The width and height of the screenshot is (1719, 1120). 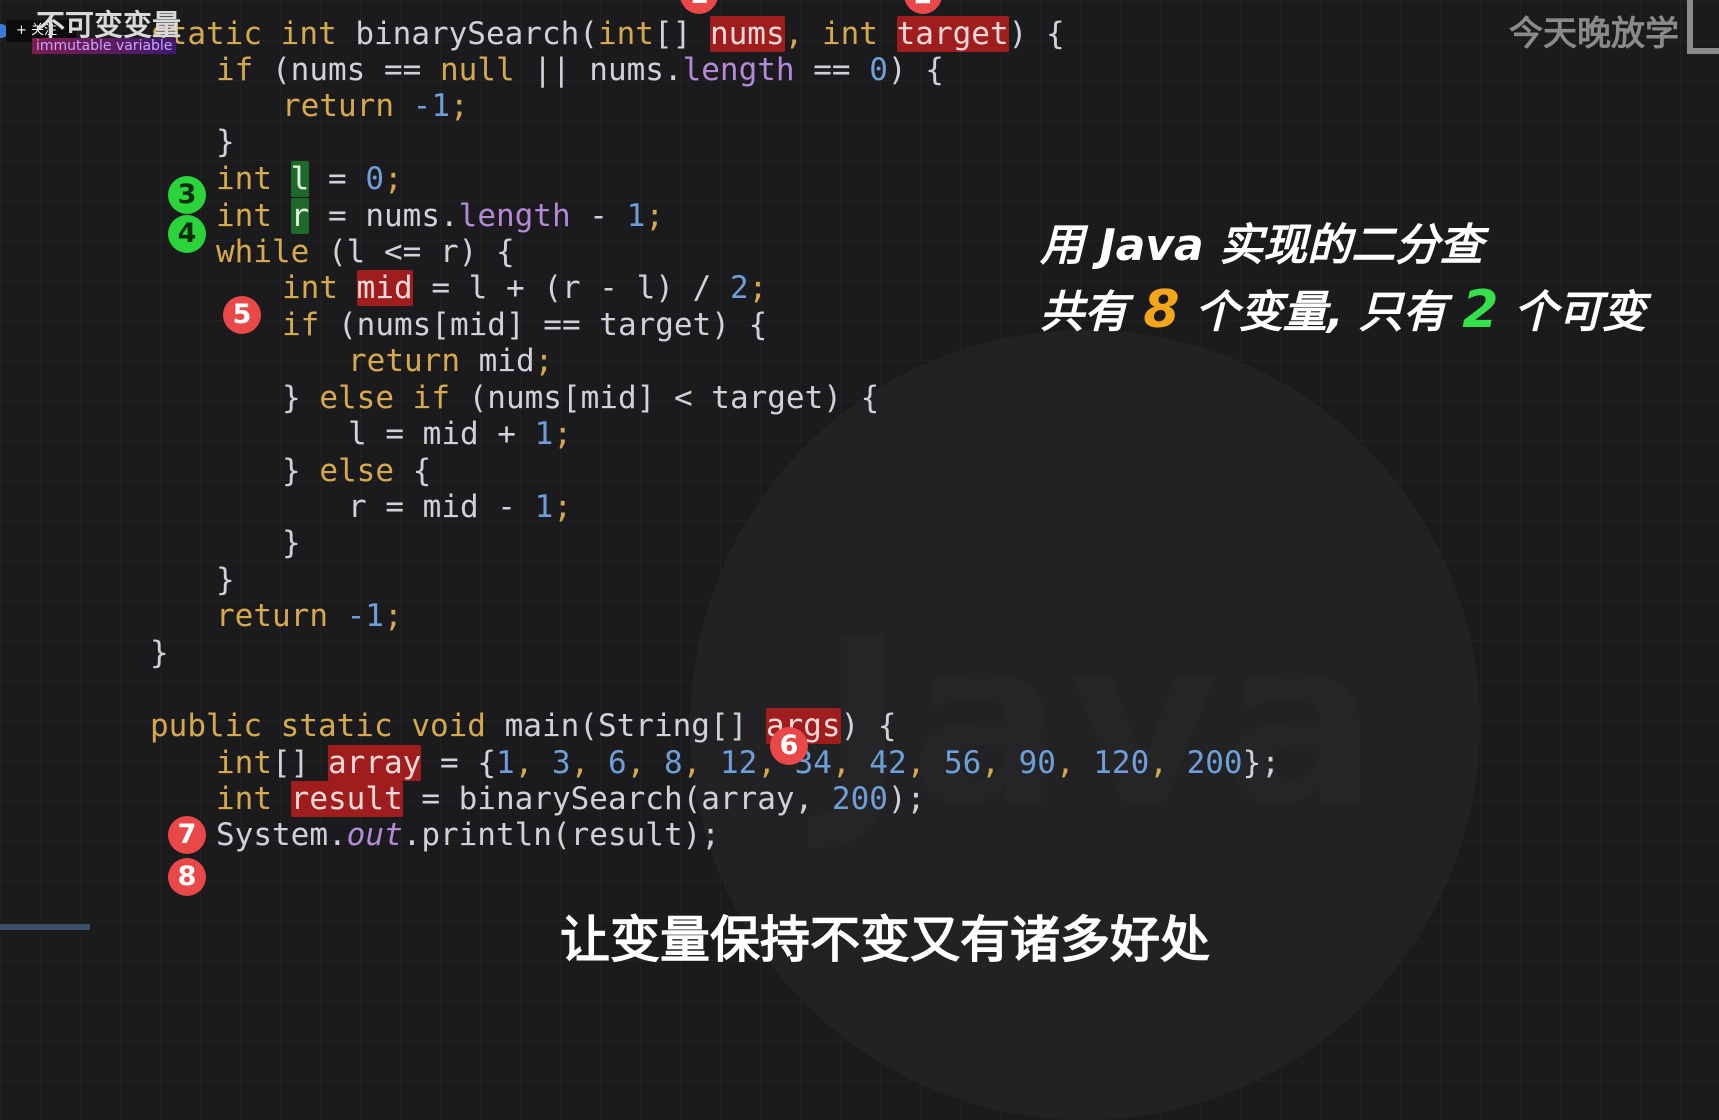 What do you see at coordinates (100, 27) in the screenshot?
I see `video-title-box: + 关注 不可变变量 immutable variable` at bounding box center [100, 27].